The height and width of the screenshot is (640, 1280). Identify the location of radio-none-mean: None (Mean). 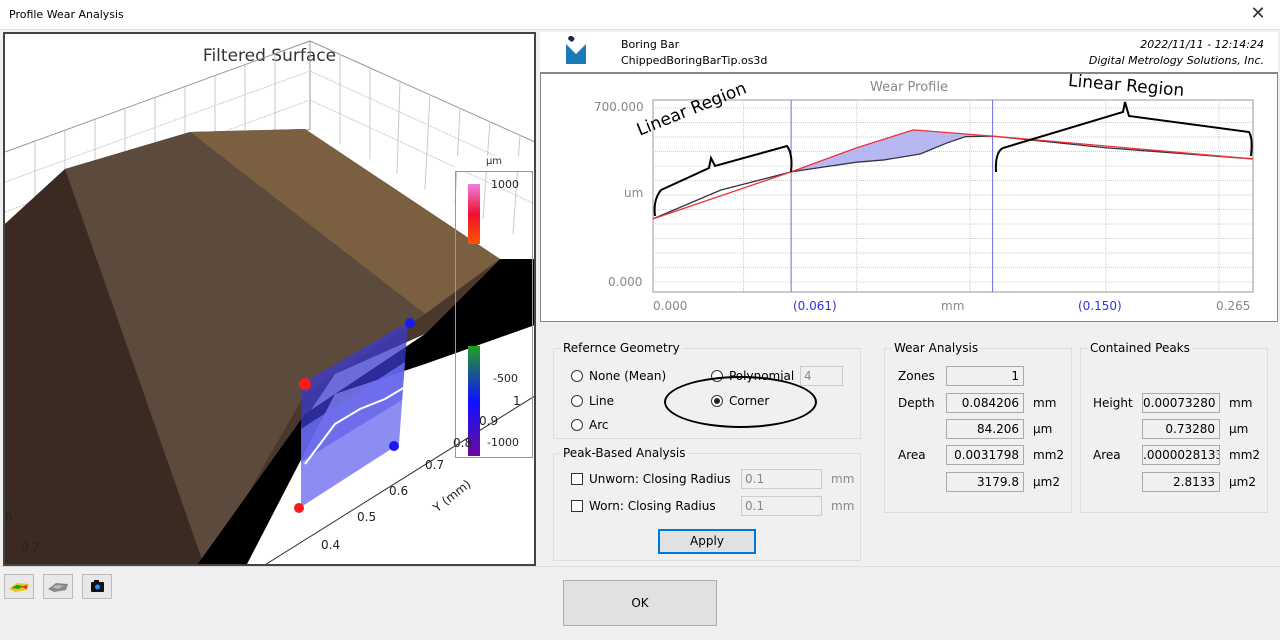
(618, 376).